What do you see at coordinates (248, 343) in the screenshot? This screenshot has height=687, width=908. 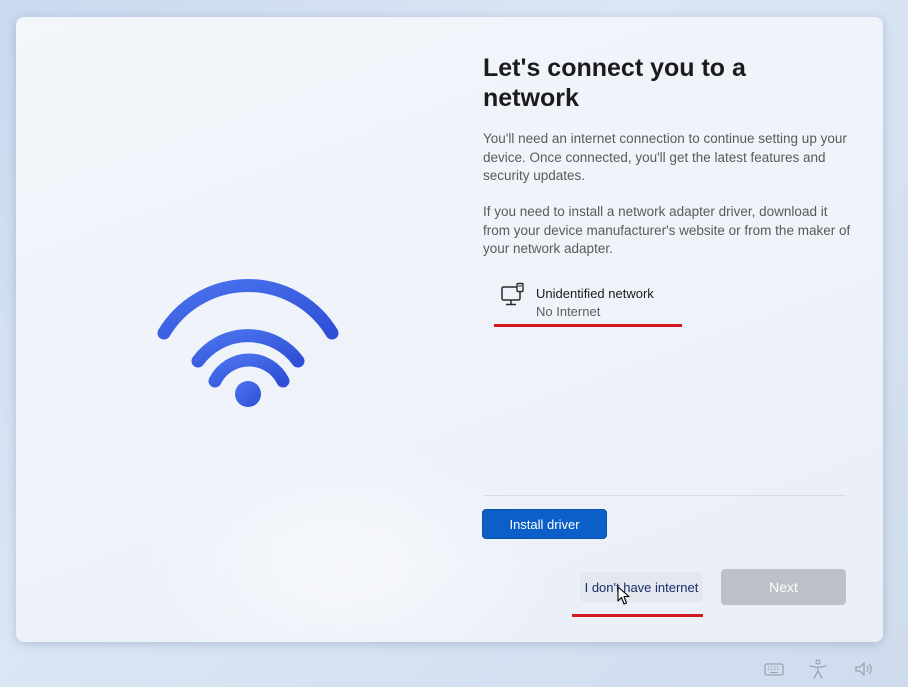 I see `wifi-icon` at bounding box center [248, 343].